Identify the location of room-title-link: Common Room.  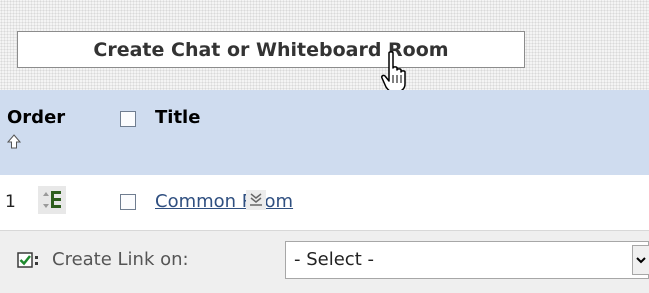
(224, 201).